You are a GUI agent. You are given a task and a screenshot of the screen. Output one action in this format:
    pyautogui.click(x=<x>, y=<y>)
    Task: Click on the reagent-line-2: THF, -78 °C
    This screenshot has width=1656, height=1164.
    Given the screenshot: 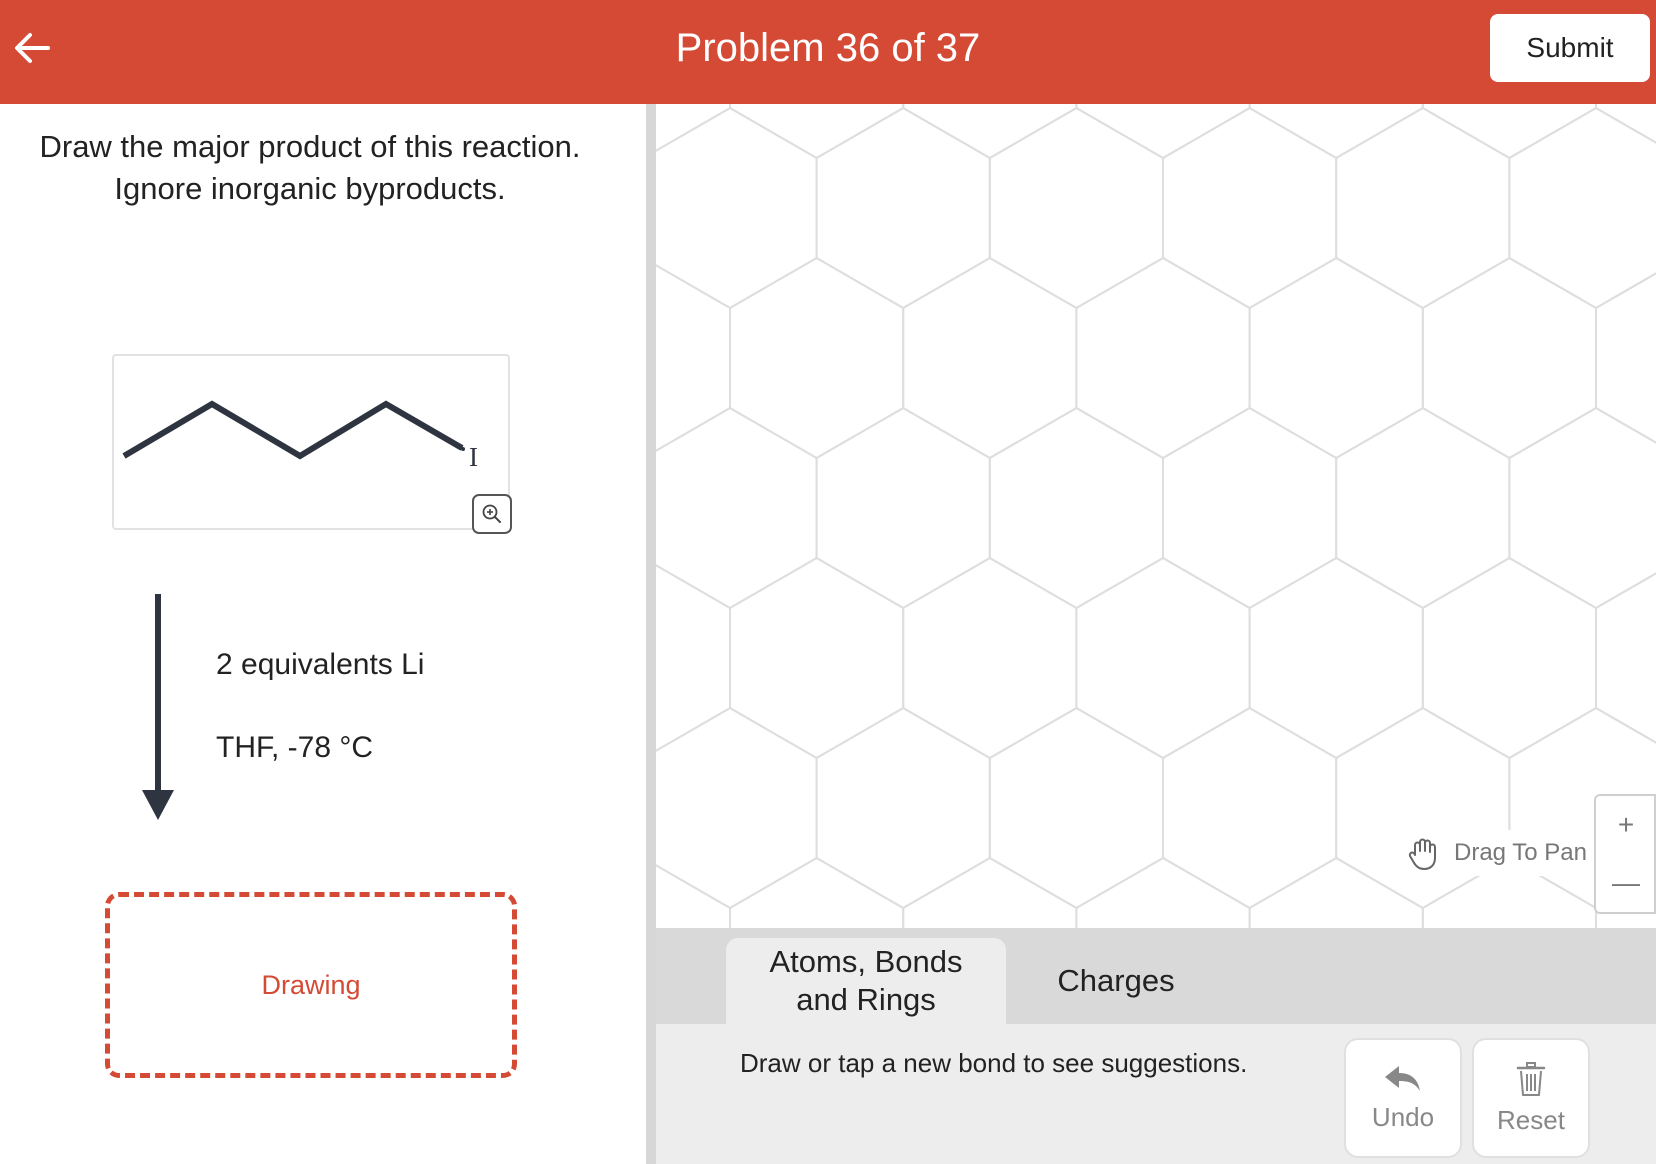 What is the action you would take?
    pyautogui.click(x=295, y=747)
    